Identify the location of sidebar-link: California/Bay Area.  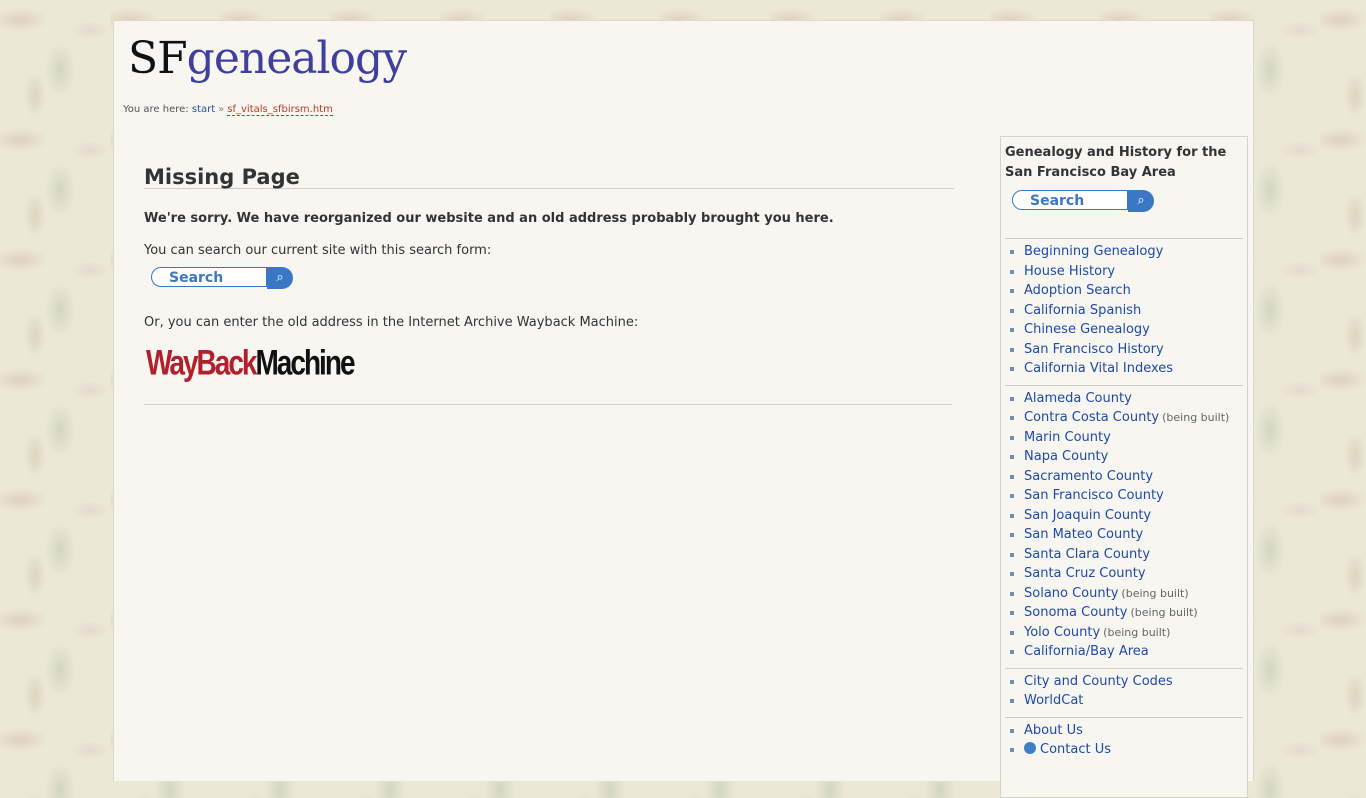
(1086, 651).